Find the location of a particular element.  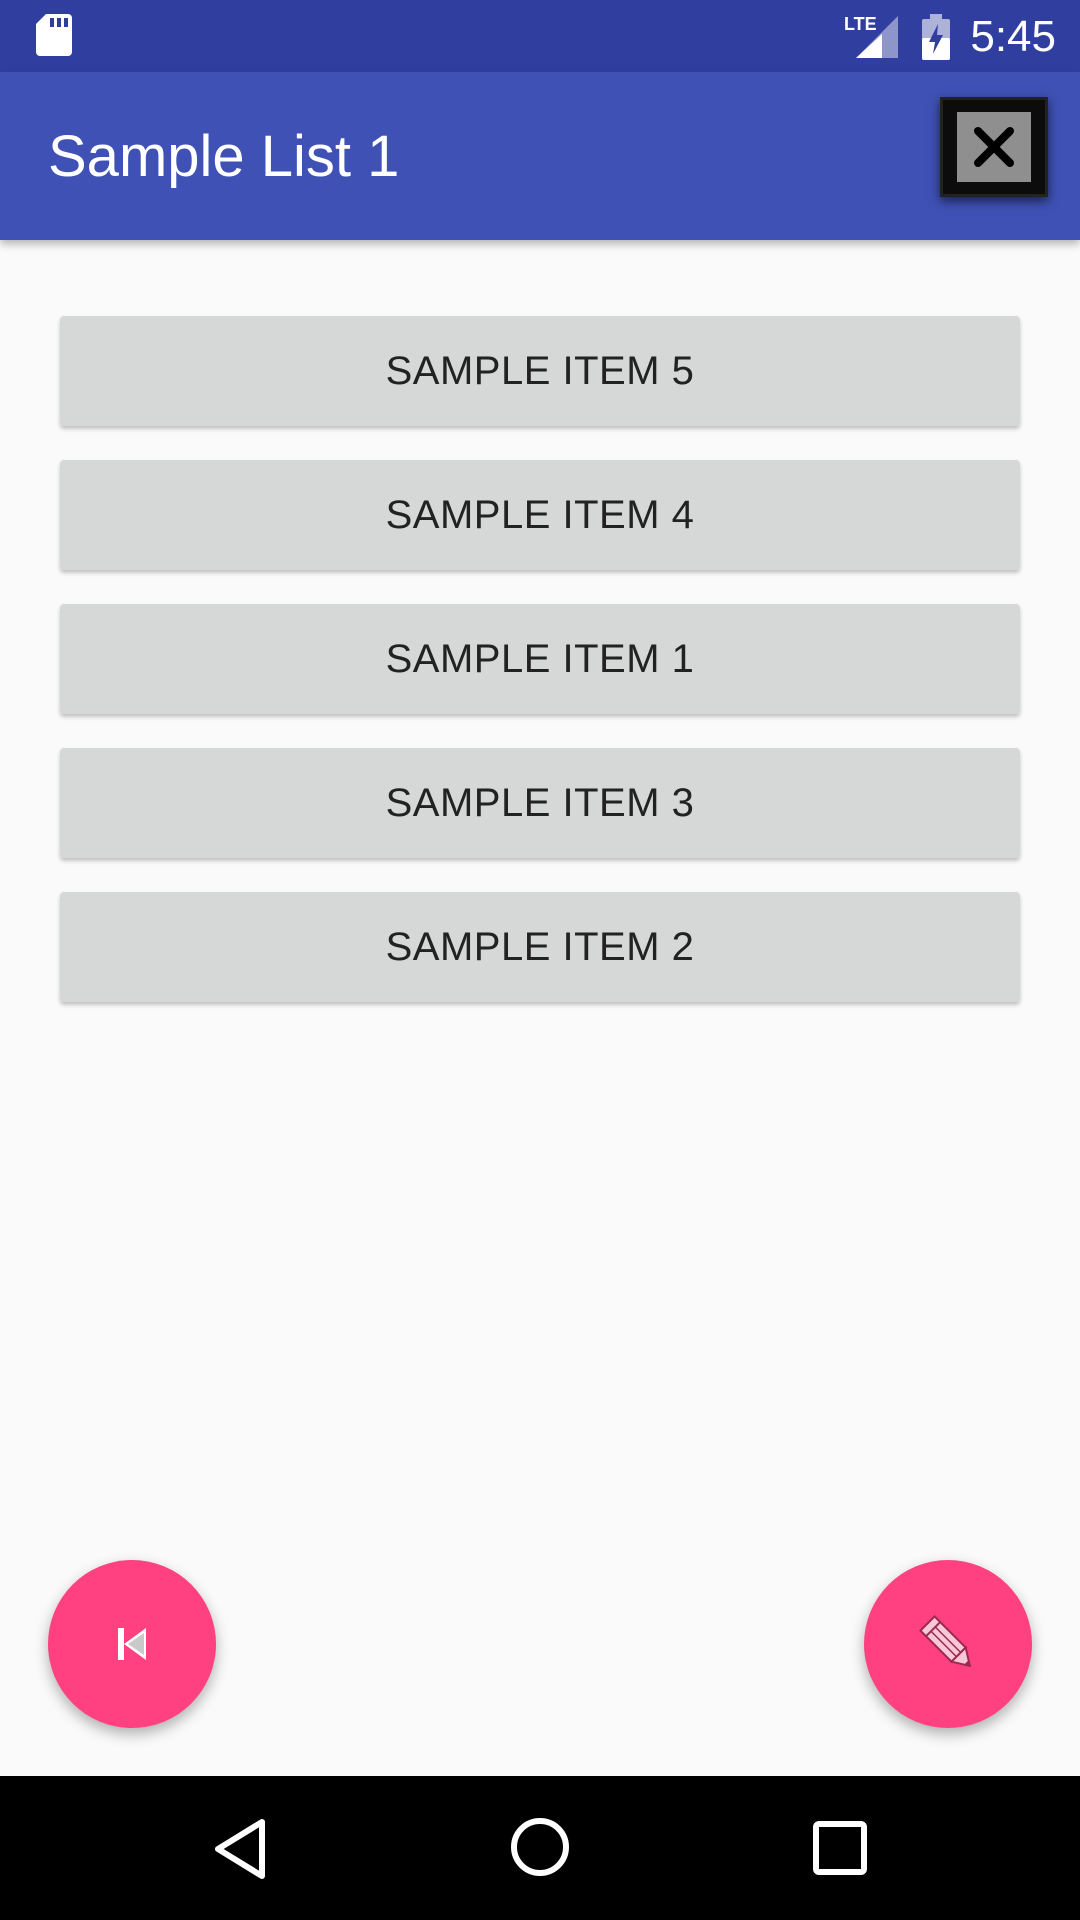

close-button is located at coordinates (994, 147).